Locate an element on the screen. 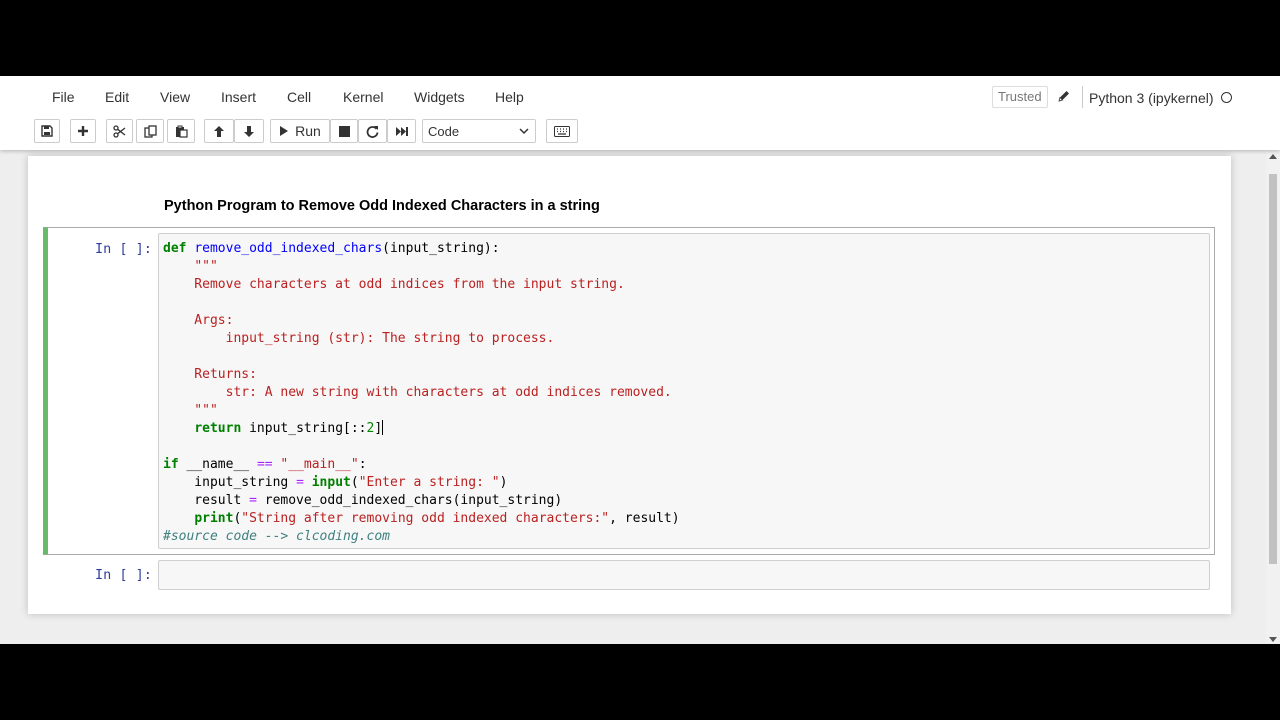 Image resolution: width=1280 pixels, height=720 pixels. arrow-up-icon is located at coordinates (219, 131).